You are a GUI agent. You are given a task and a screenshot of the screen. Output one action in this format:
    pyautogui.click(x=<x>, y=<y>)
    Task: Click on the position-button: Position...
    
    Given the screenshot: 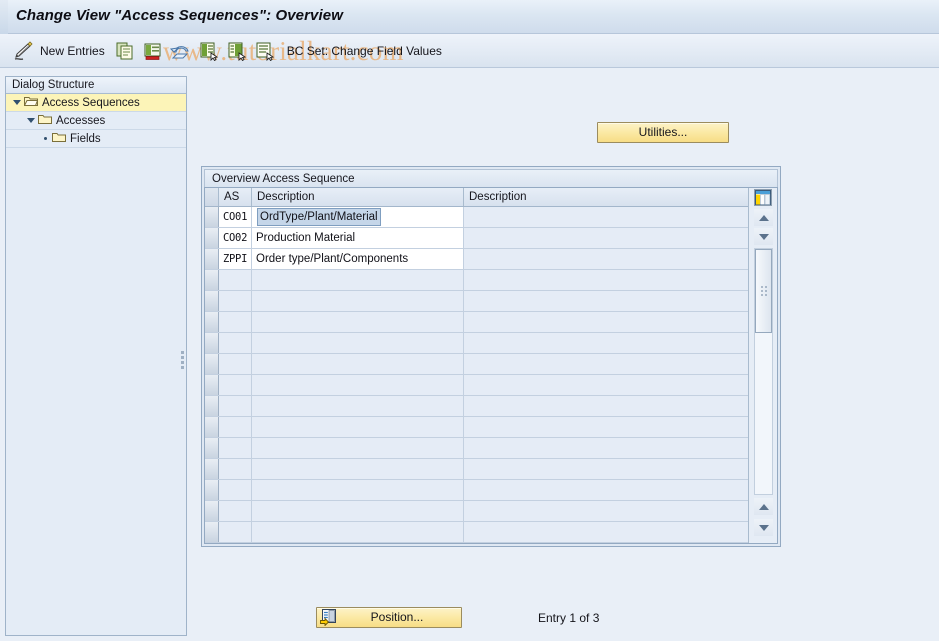 What is the action you would take?
    pyautogui.click(x=389, y=617)
    